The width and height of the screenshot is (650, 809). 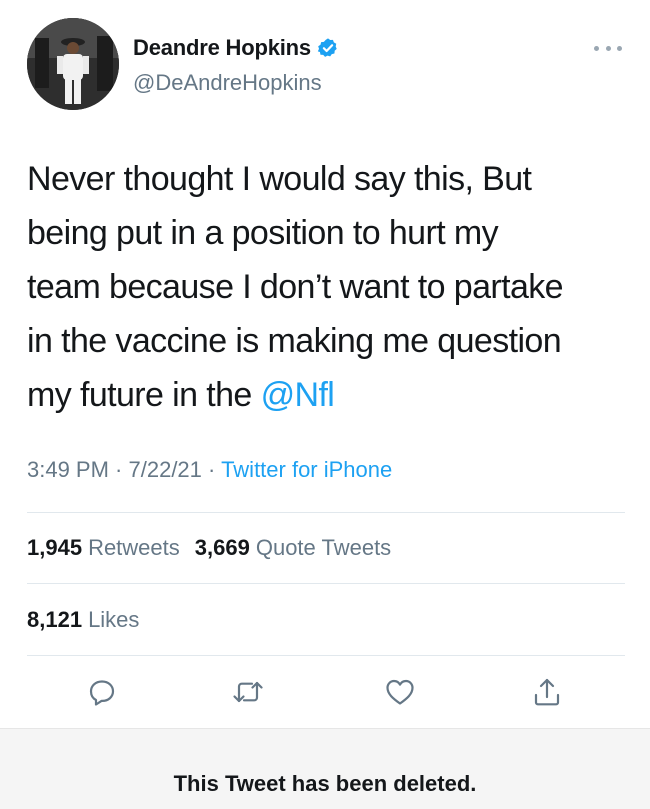 I want to click on verified-badge-icon, so click(x=327, y=47).